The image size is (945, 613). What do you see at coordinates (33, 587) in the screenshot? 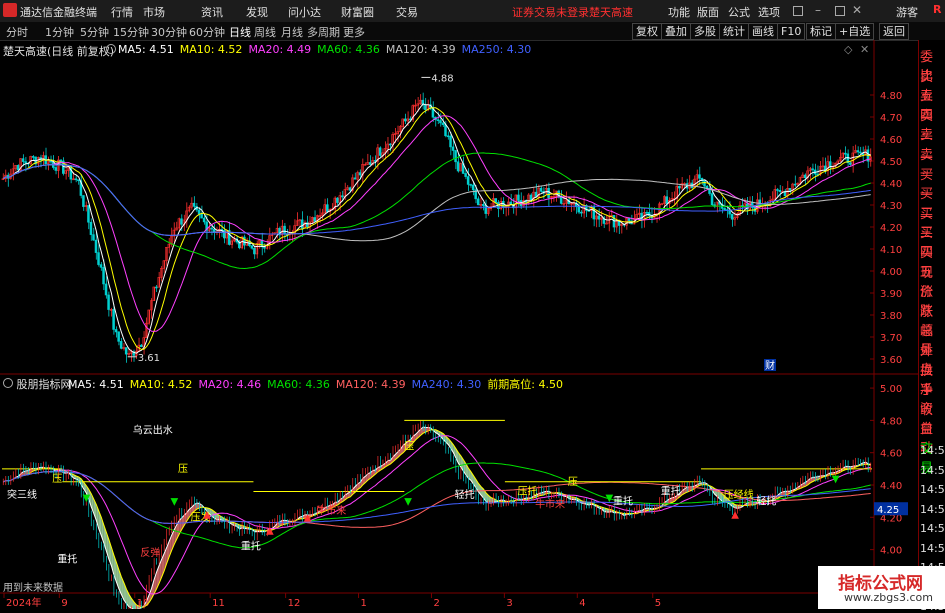
I see `future-data-note: 用到未来数据` at bounding box center [33, 587].